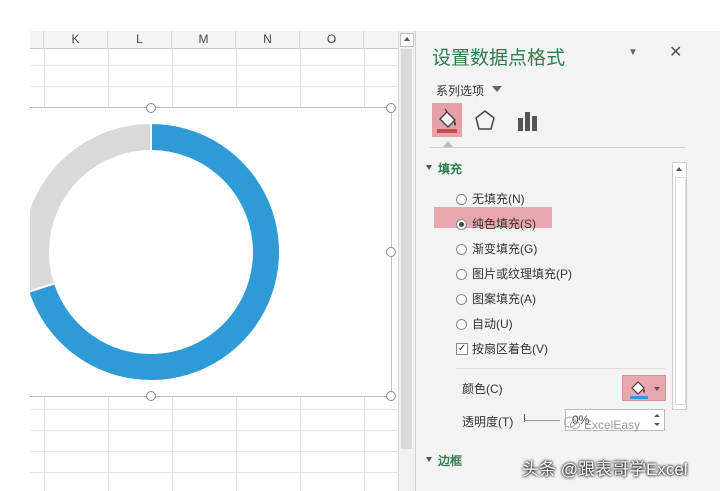  I want to click on section-border-header: 边框, so click(450, 460).